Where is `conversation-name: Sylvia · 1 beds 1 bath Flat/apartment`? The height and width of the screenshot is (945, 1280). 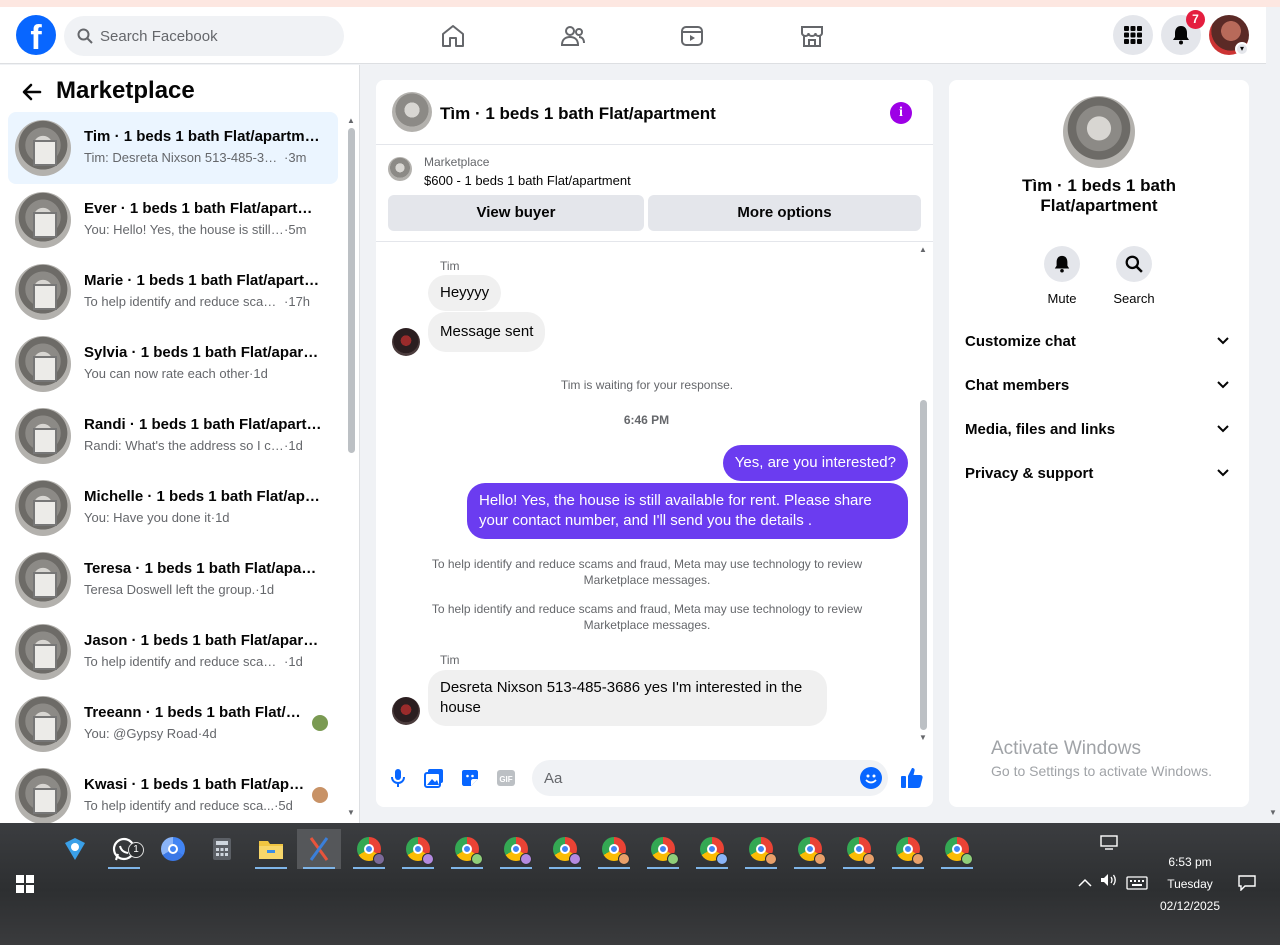 conversation-name: Sylvia · 1 beds 1 bath Flat/apartment is located at coordinates (203, 352).